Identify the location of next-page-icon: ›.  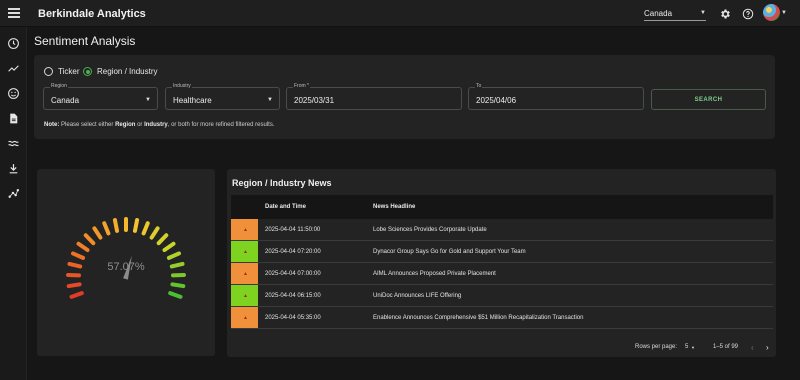
(767, 347).